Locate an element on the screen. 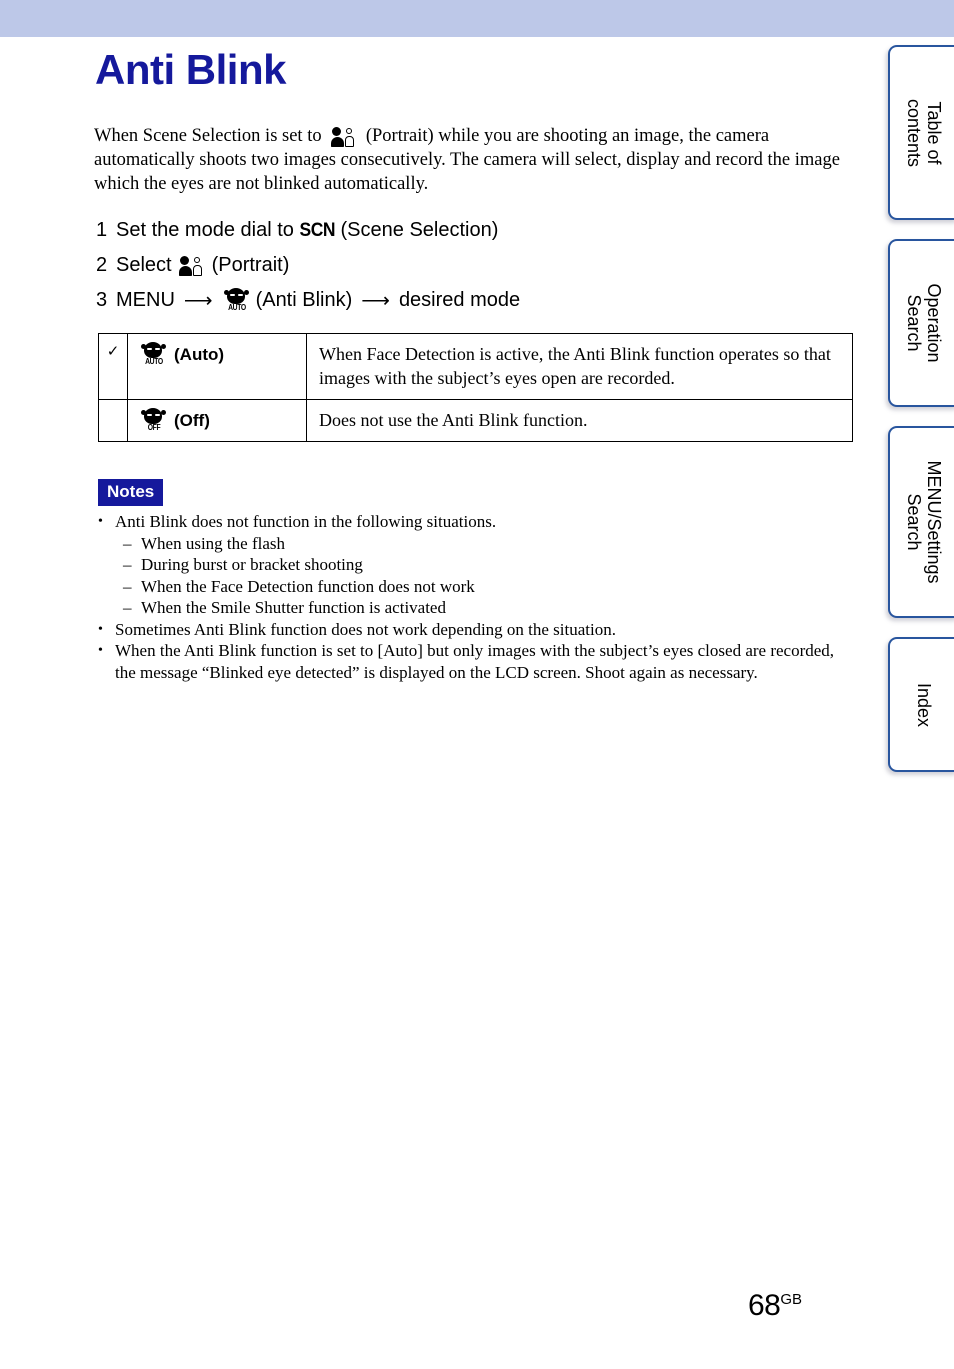 This screenshot has width=954, height=1369. sidebar-item-label-line1: MENU/Settings is located at coordinates (934, 522).